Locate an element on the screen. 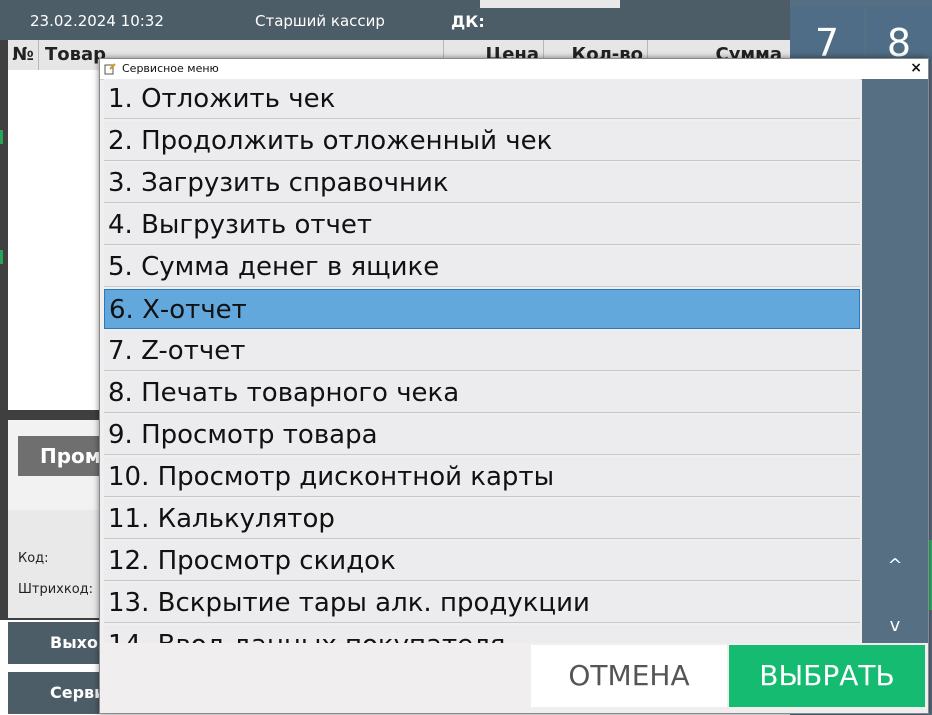 The height and width of the screenshot is (715, 932). service-button: Серви is located at coordinates (58, 693).